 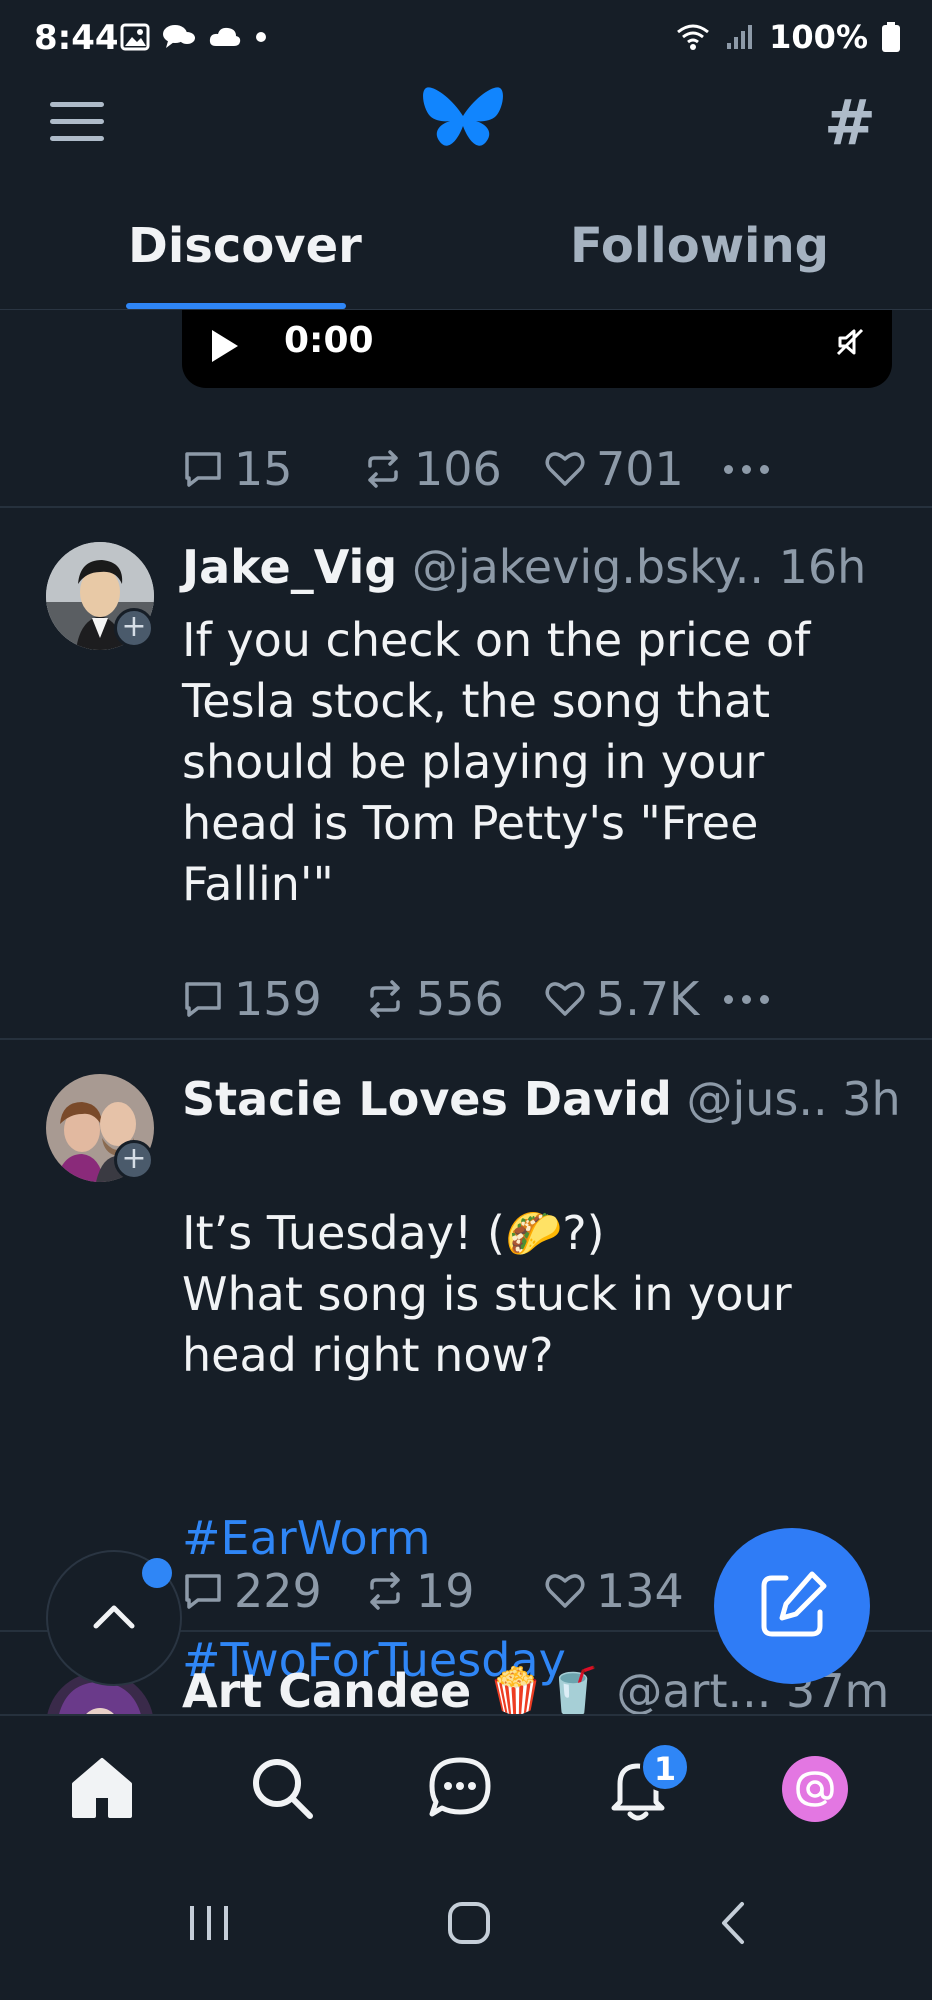 What do you see at coordinates (469, 1923) in the screenshot?
I see `home-button-icon` at bounding box center [469, 1923].